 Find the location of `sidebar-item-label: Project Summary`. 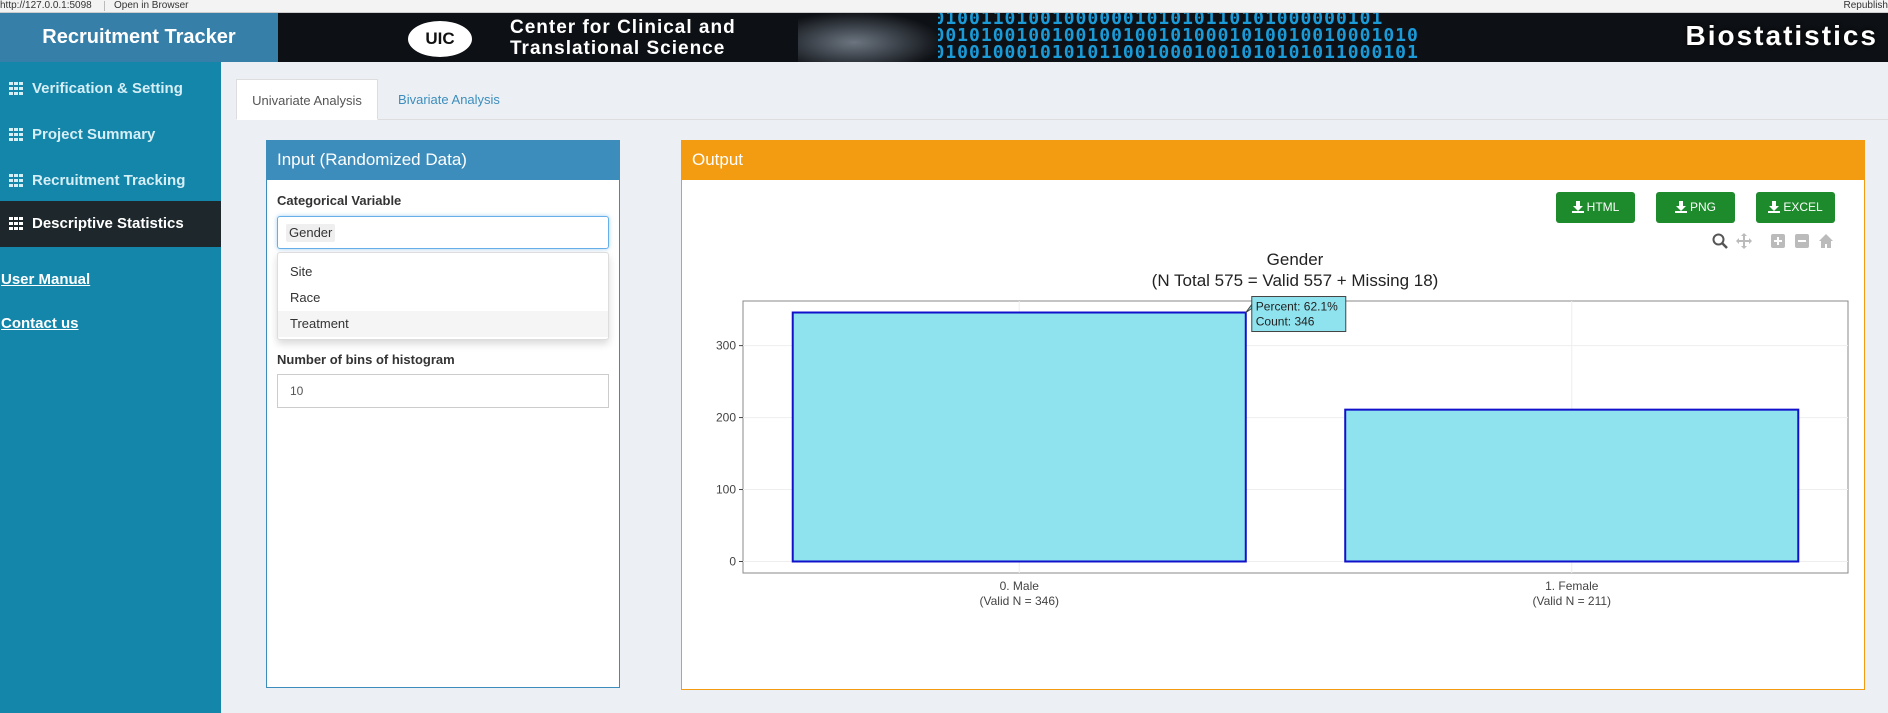

sidebar-item-label: Project Summary is located at coordinates (94, 134).